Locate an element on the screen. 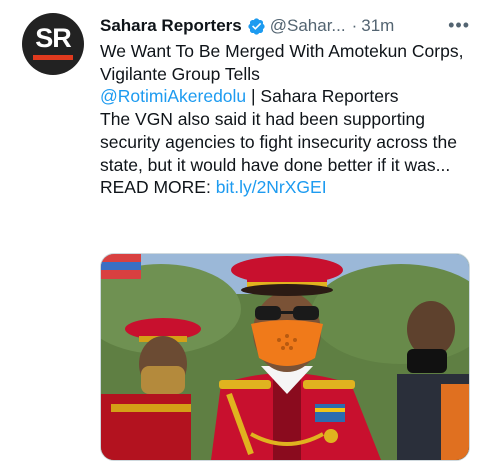 The width and height of the screenshot is (490, 461). mention-suffix: | Sahara Reporters is located at coordinates (322, 96).